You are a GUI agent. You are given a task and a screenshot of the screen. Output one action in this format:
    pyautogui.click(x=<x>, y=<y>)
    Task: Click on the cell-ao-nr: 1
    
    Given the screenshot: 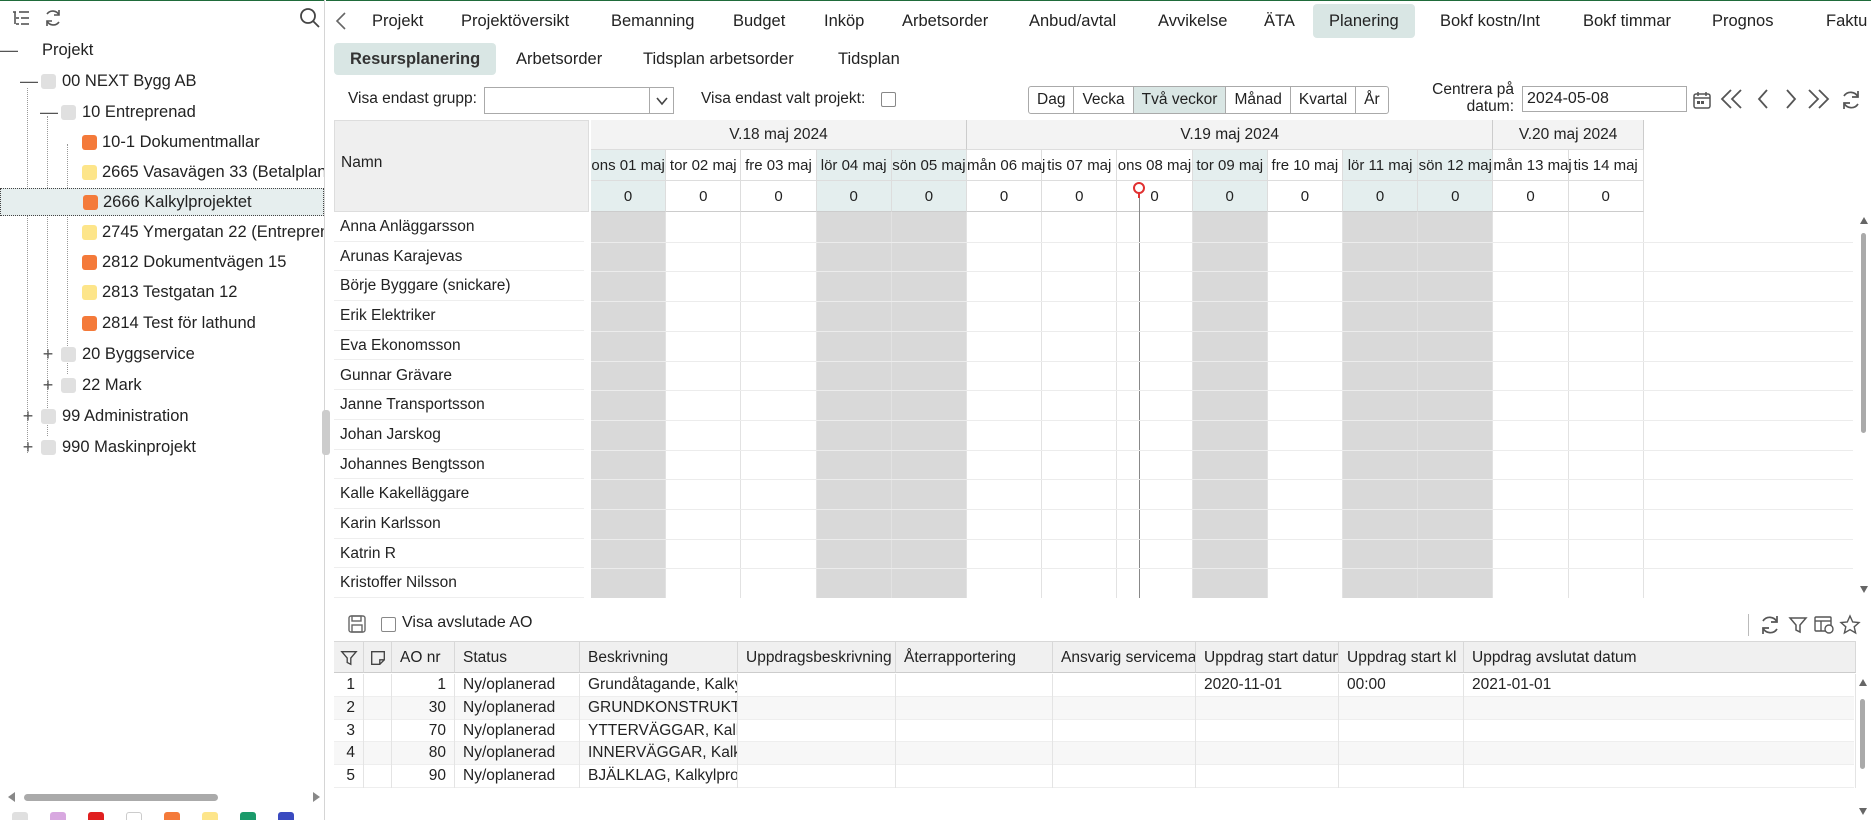 What is the action you would take?
    pyautogui.click(x=423, y=685)
    